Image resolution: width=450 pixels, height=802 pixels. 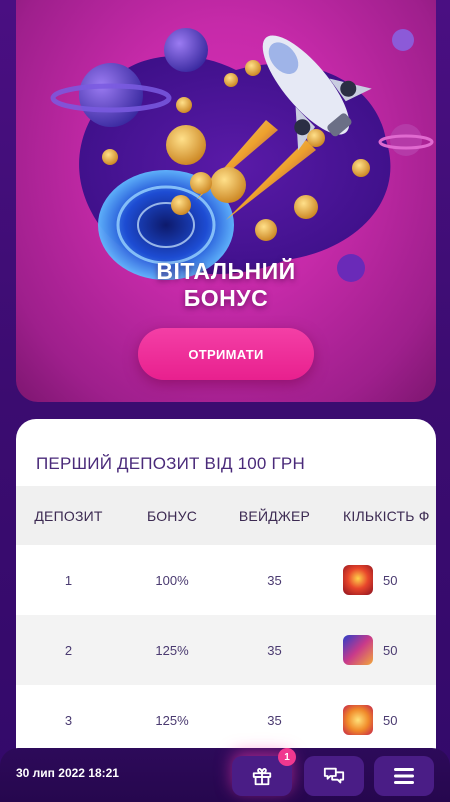 What do you see at coordinates (226, 720) in the screenshot?
I see `table-row: 3 125% 35 50` at bounding box center [226, 720].